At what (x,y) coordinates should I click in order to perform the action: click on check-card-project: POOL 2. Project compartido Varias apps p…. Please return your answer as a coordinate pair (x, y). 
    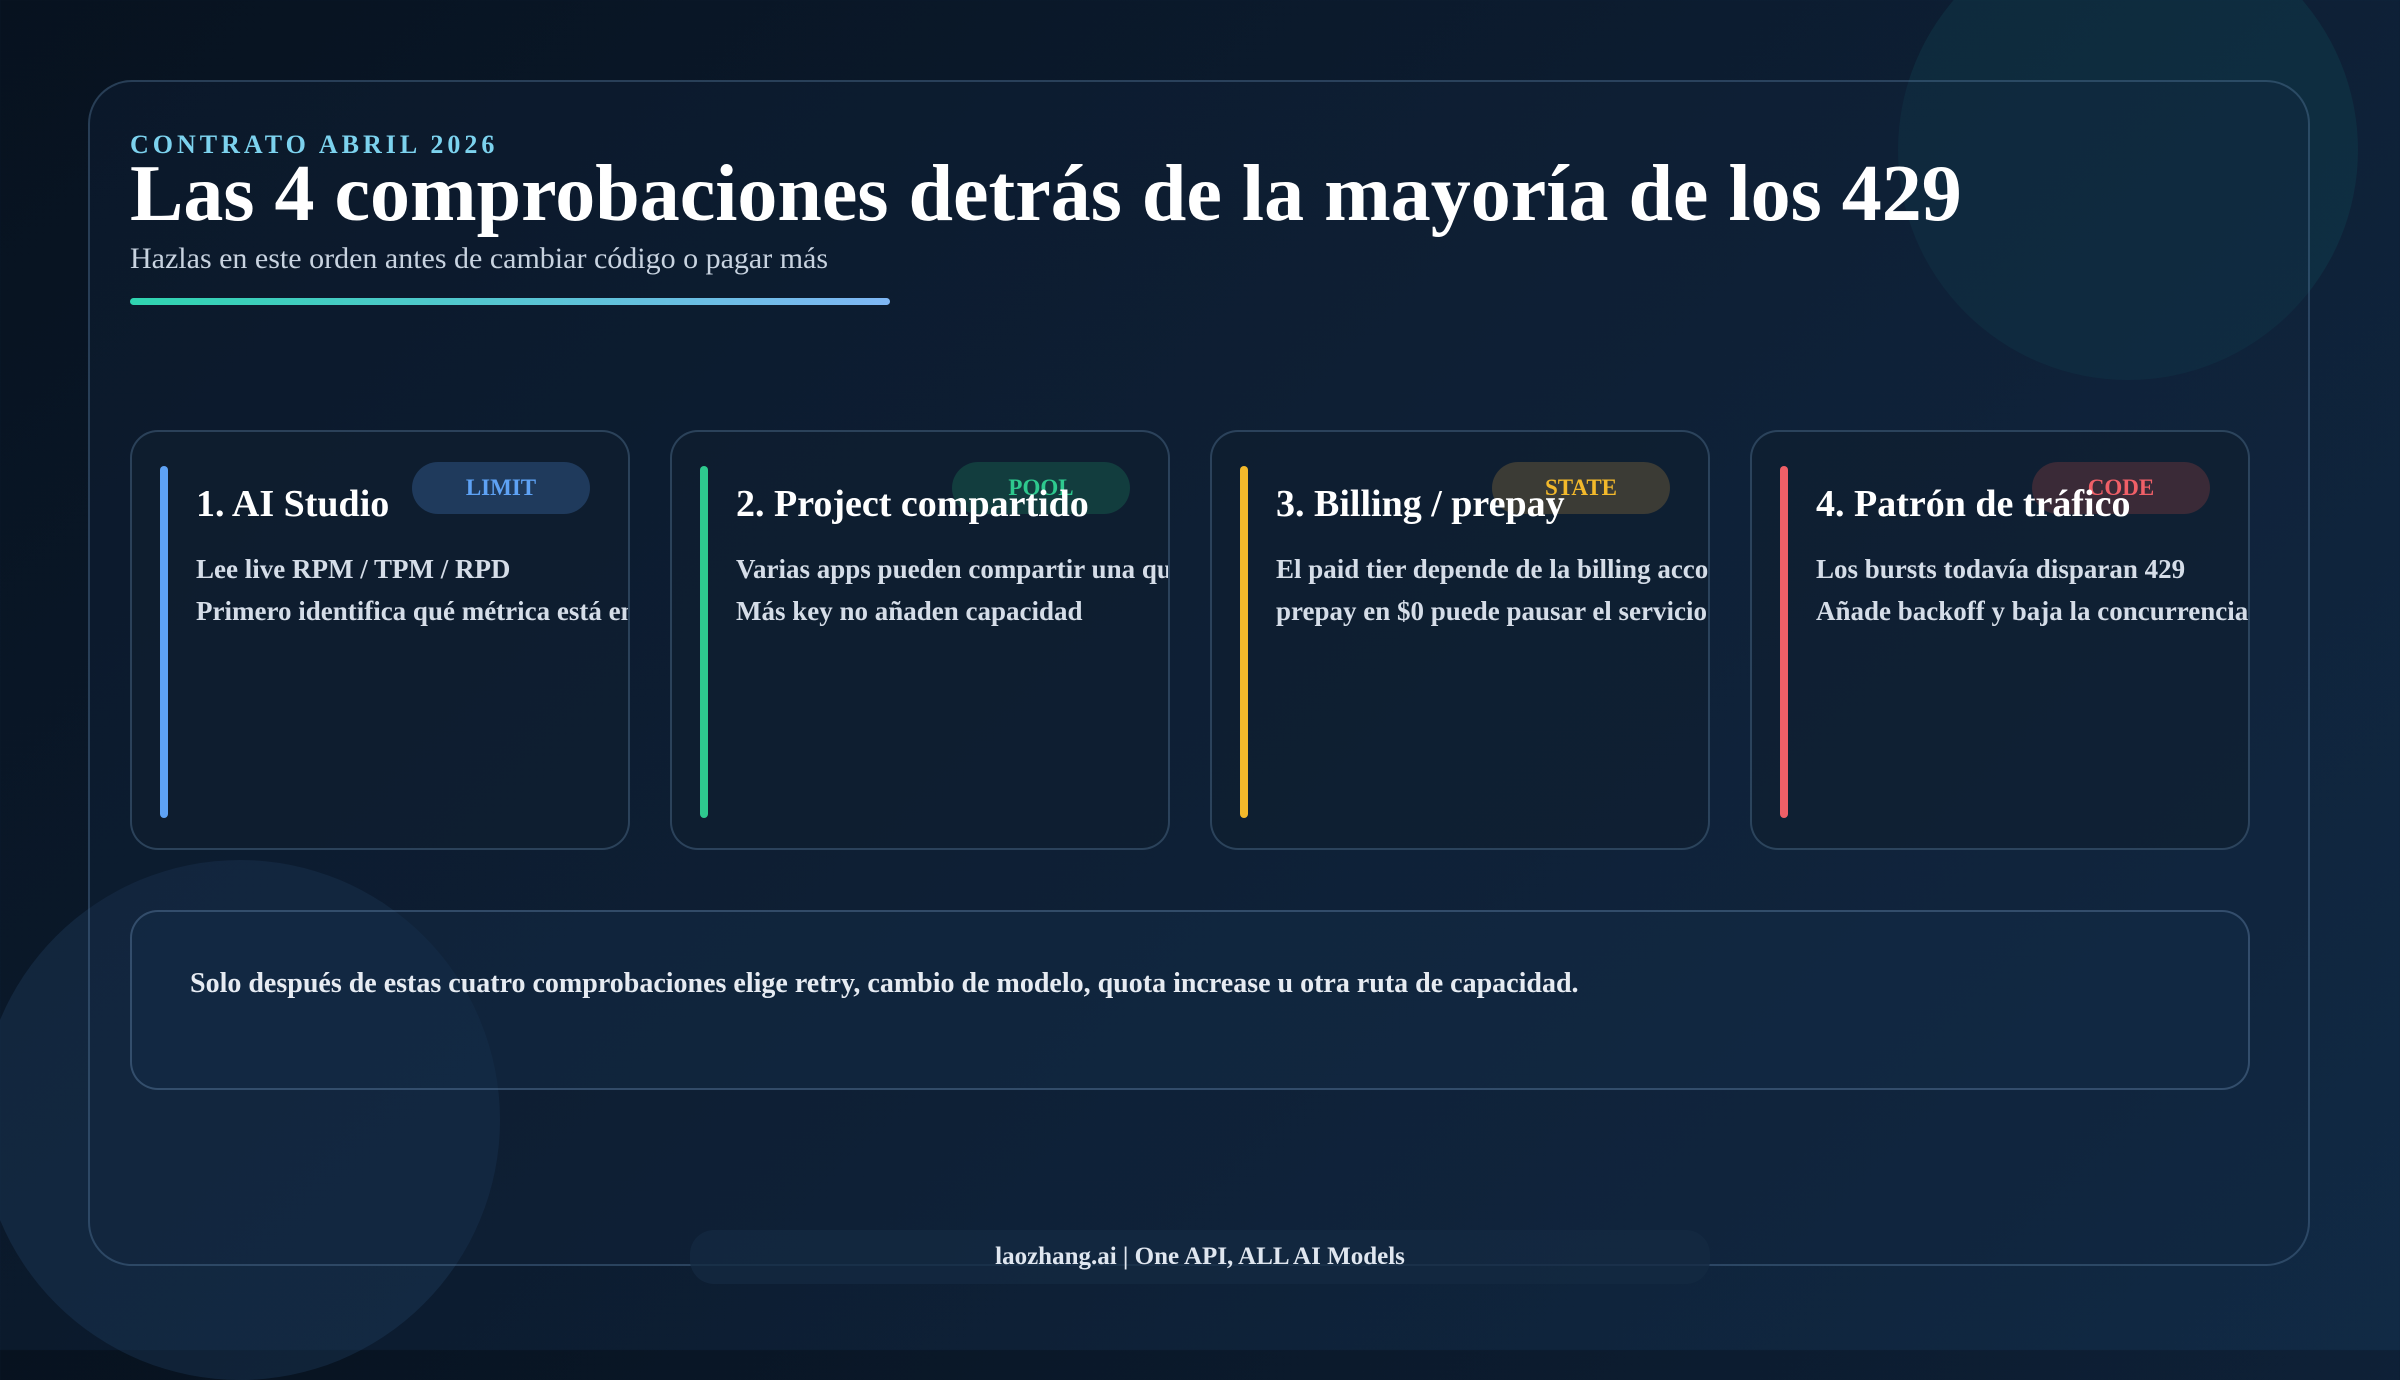
    Looking at the image, I should click on (920, 640).